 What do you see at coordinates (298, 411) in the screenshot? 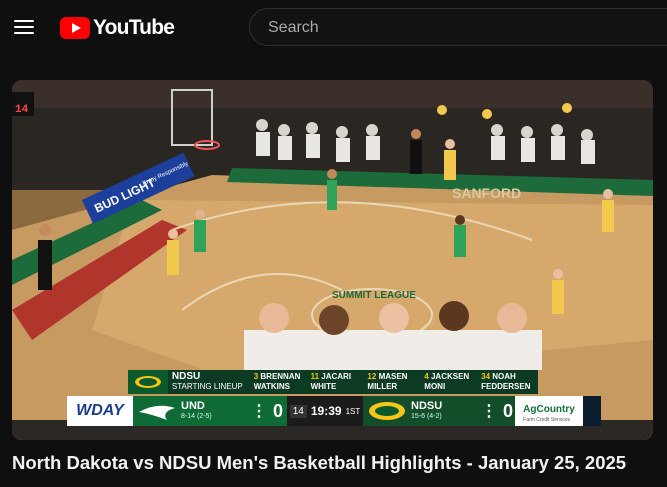
I see `scorebug-shot-clock: 14` at bounding box center [298, 411].